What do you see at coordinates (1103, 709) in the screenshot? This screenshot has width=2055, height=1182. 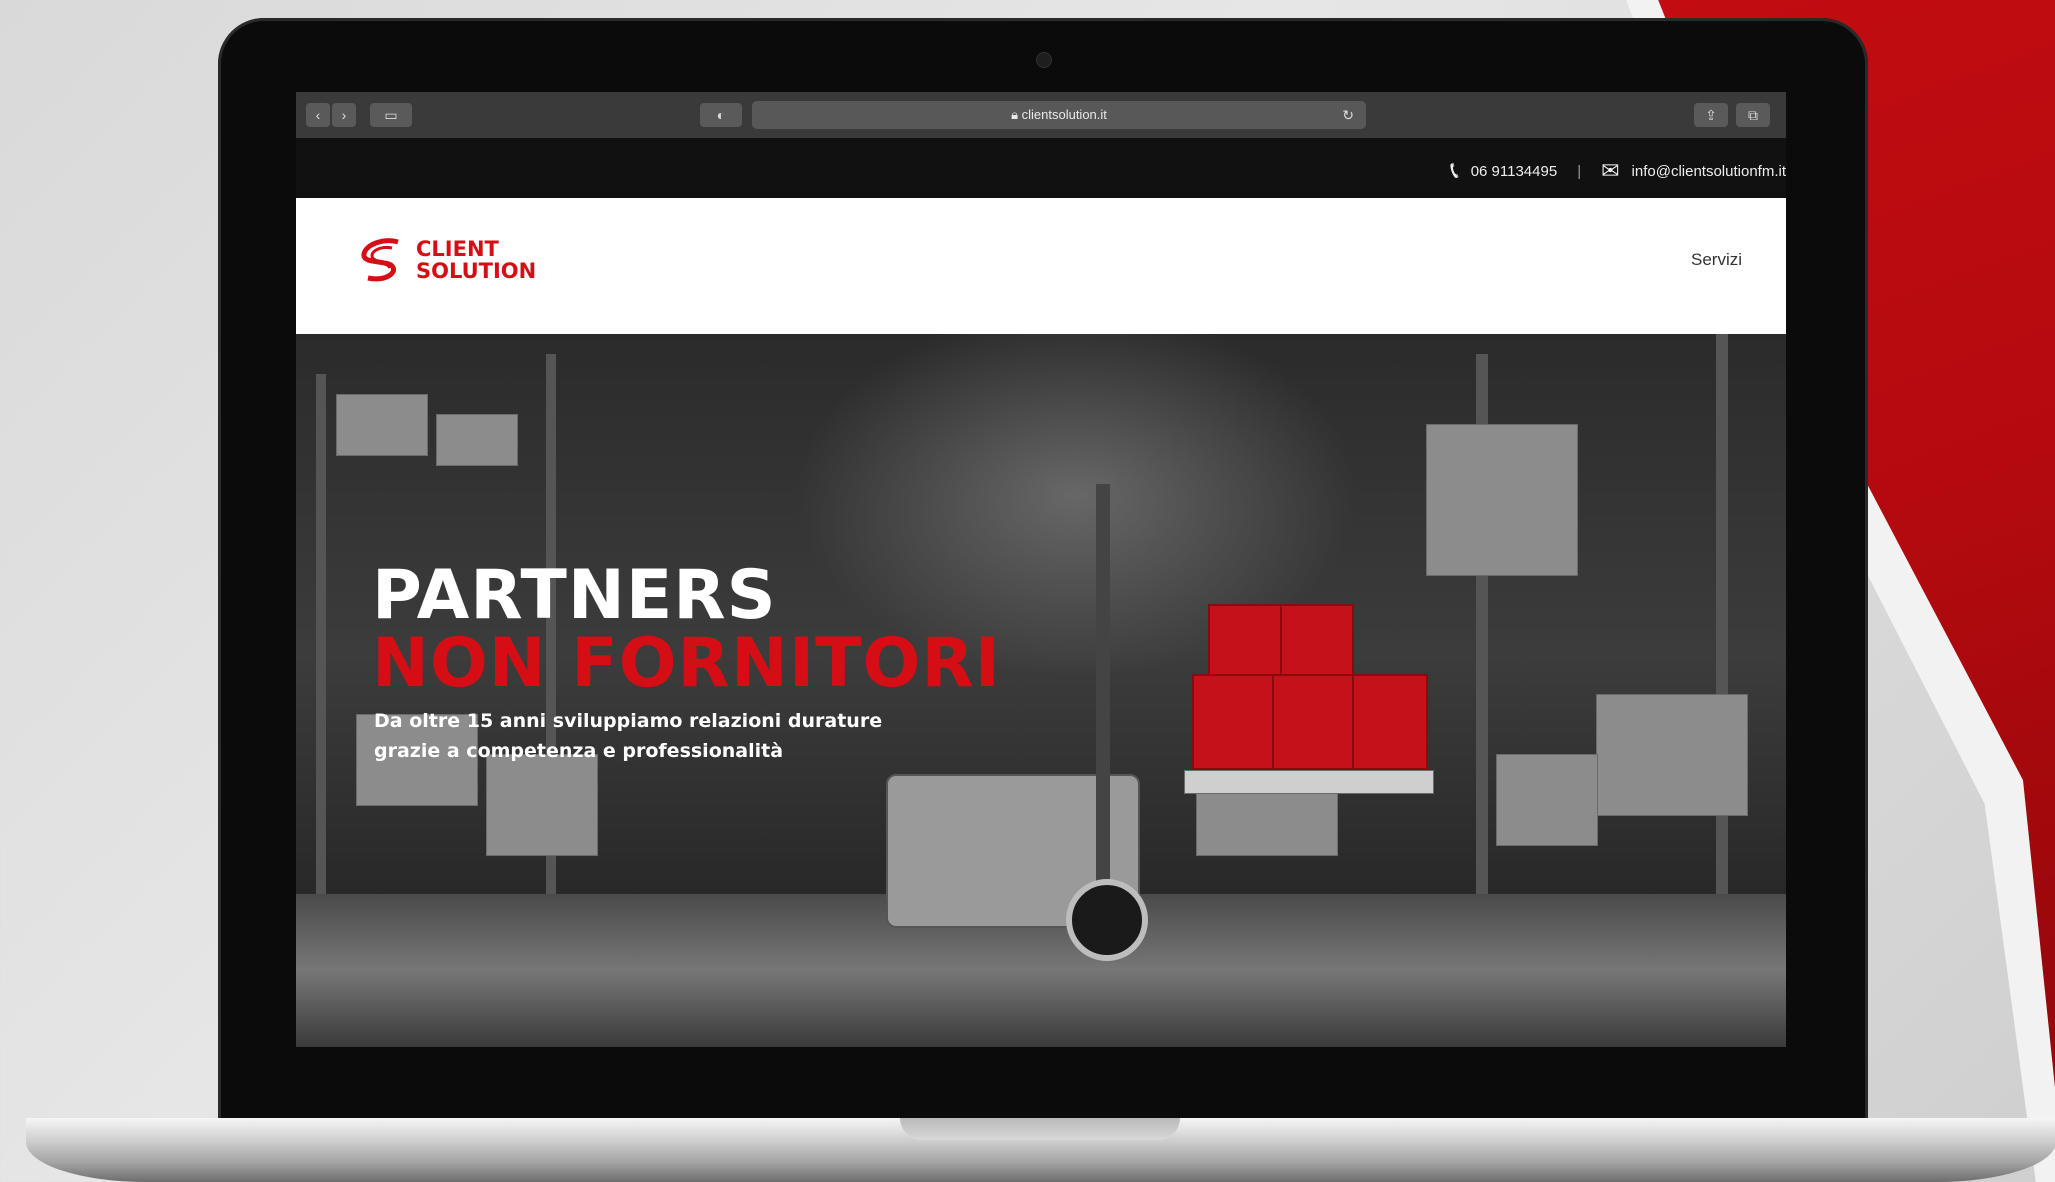 I see `forklift-mast` at bounding box center [1103, 709].